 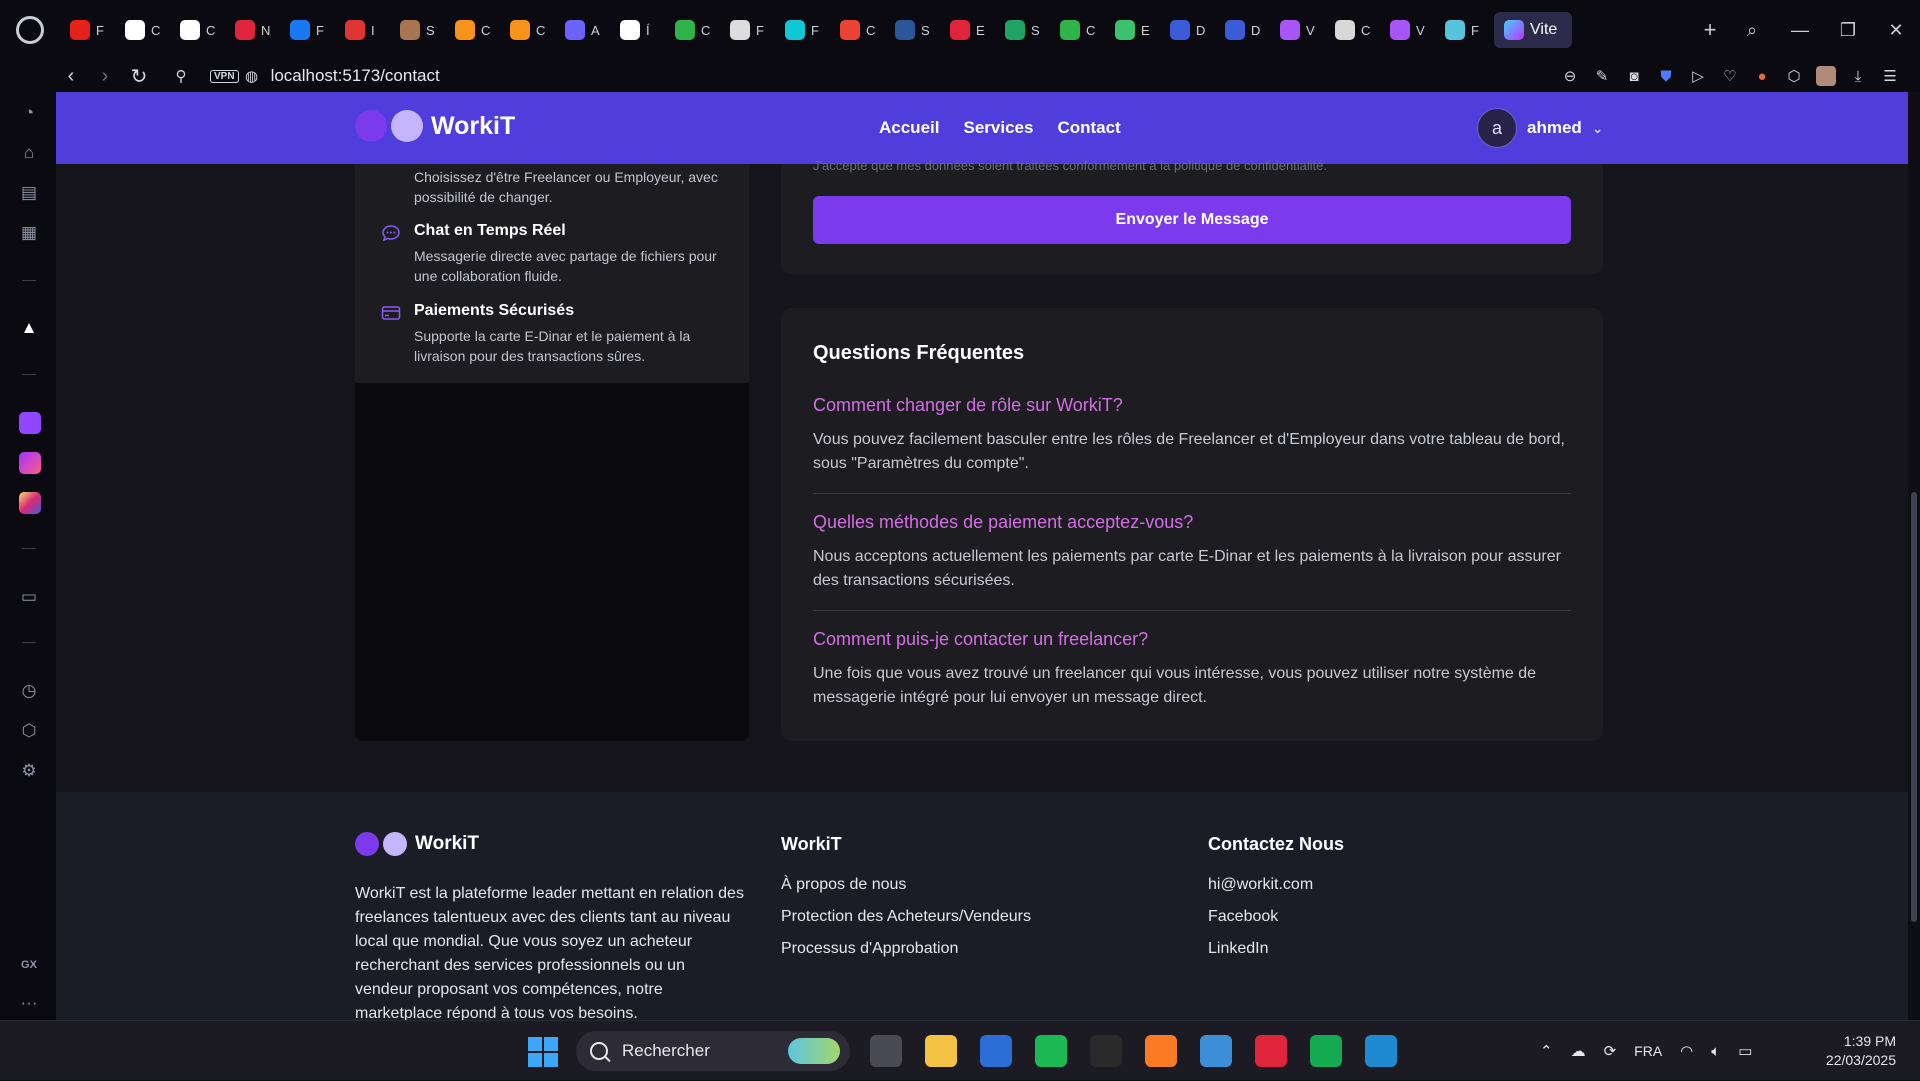 I want to click on file-explorer-icon, so click(x=941, y=1051).